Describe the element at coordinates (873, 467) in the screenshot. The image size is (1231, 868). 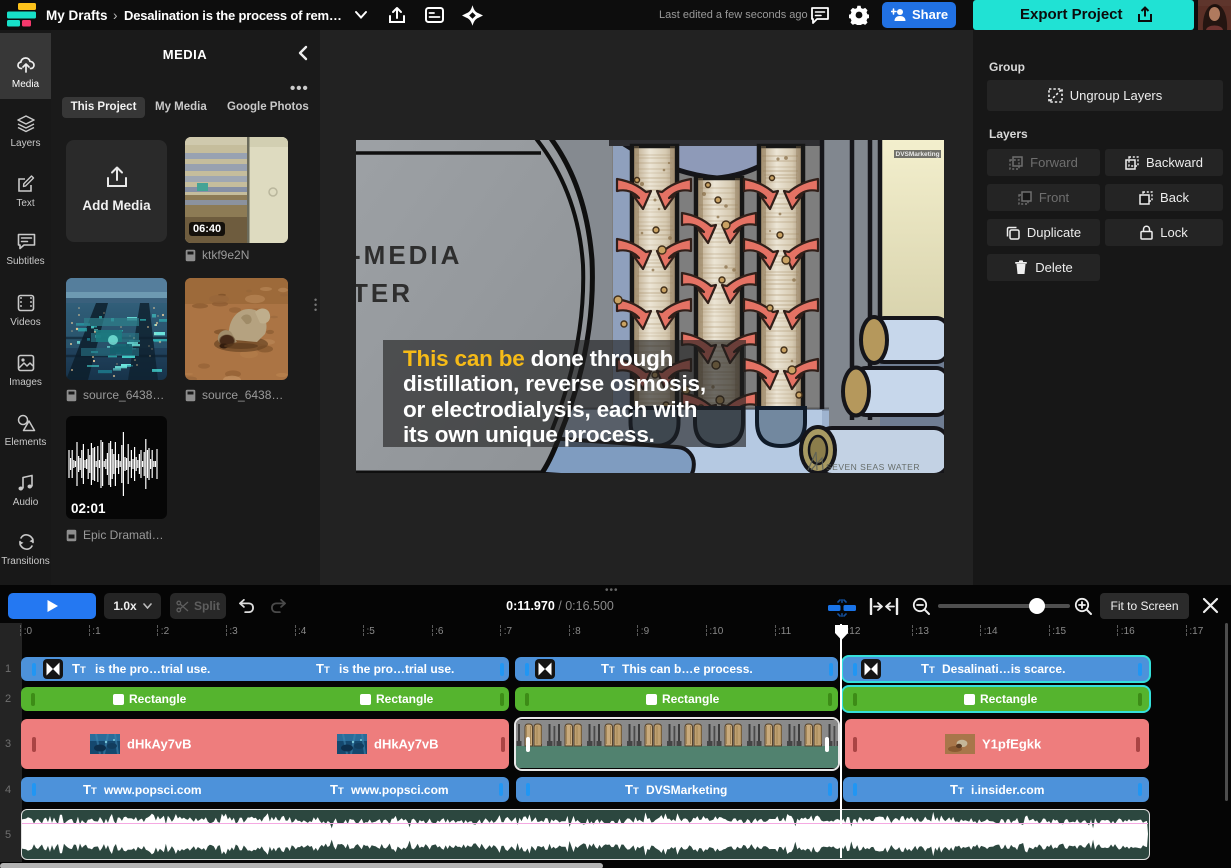
I see `svg-text: SEVEN SEAS WATER` at that location.